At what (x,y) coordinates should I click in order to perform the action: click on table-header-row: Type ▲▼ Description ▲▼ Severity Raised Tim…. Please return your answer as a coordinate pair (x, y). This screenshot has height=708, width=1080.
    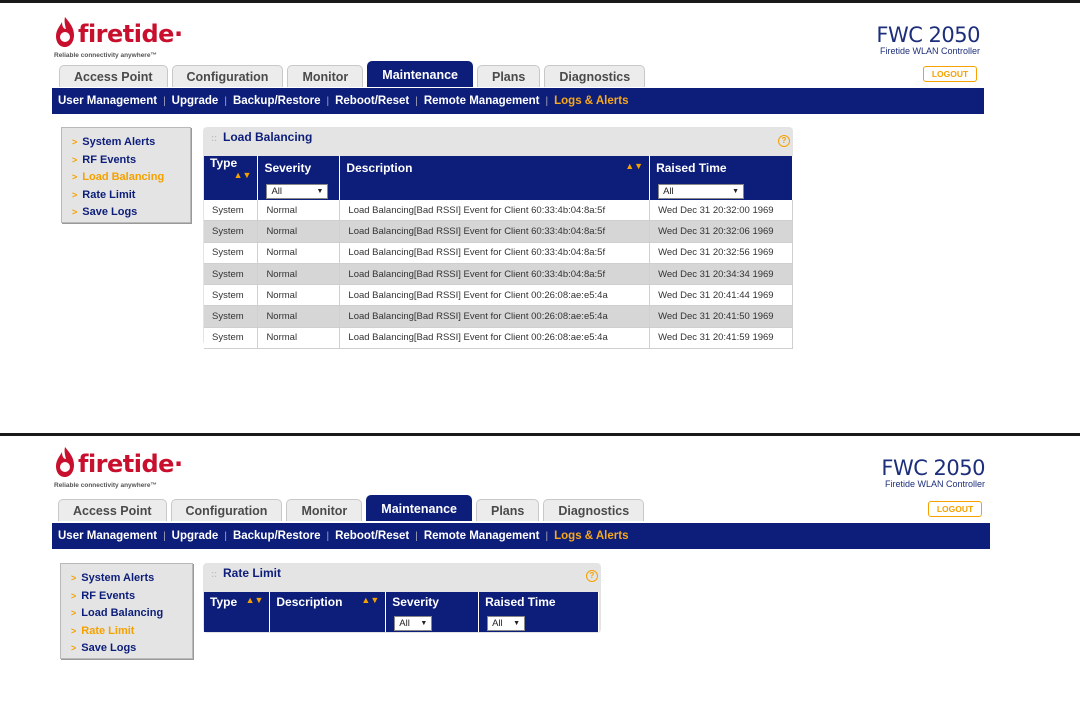
    Looking at the image, I should click on (401, 602).